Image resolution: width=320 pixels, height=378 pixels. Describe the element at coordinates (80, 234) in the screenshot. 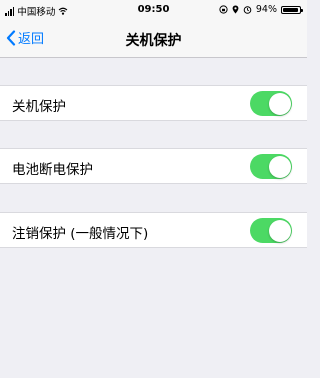

I see `setting-label: 注销保护 (一般情况下)` at that location.